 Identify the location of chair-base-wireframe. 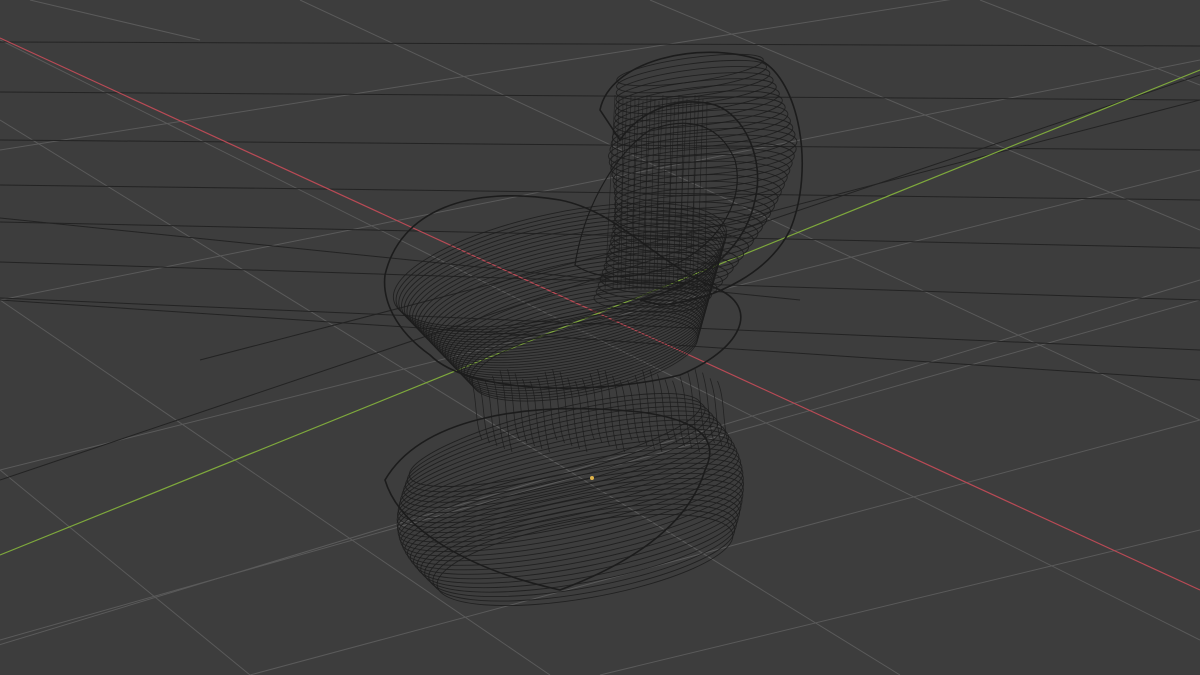
(567, 499).